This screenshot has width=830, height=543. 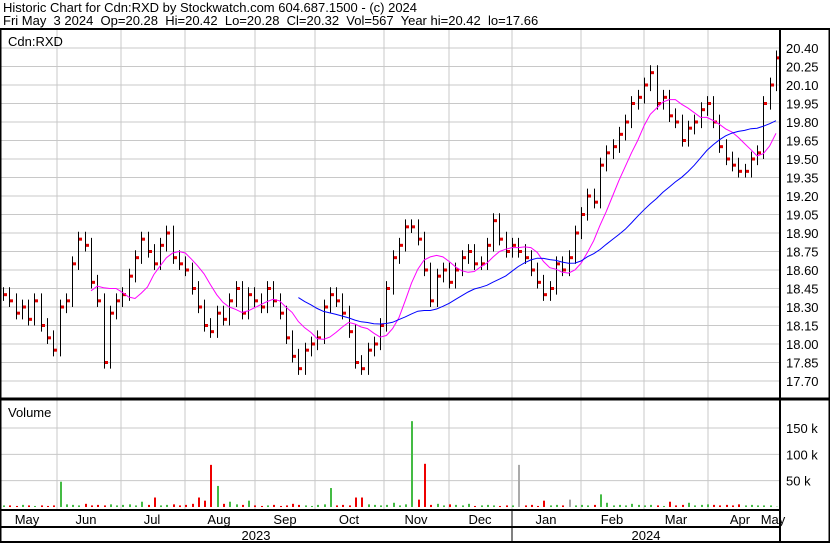 What do you see at coordinates (256, 535) in the screenshot?
I see `year-label: 2023` at bounding box center [256, 535].